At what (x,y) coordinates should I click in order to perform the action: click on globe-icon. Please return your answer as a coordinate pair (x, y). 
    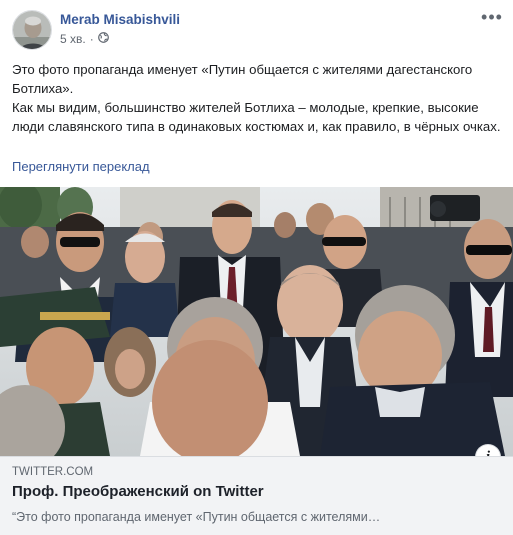
    Looking at the image, I should click on (103, 39).